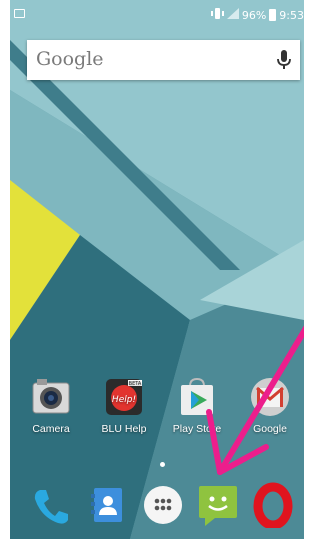 The image size is (320, 539). Describe the element at coordinates (163, 60) in the screenshot. I see `google-search-bar: Google` at that location.